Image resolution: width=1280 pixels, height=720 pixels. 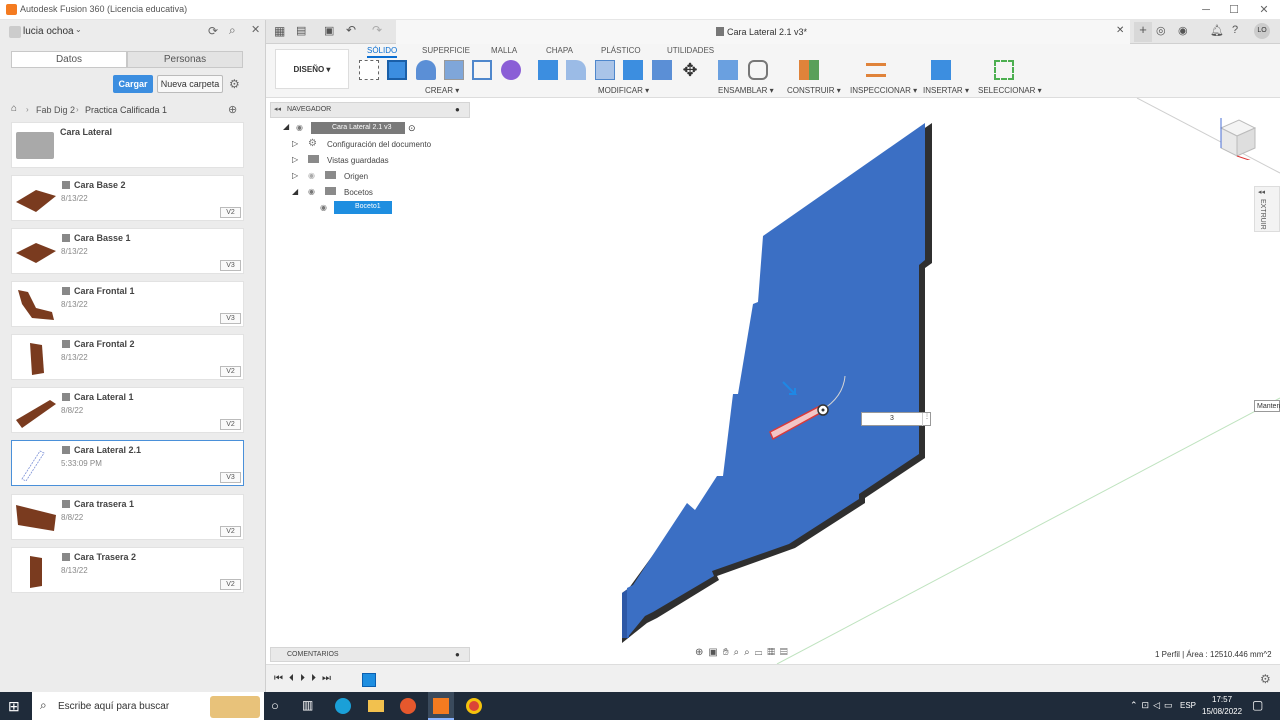 I want to click on input-language: ESP, so click(x=1188, y=705).